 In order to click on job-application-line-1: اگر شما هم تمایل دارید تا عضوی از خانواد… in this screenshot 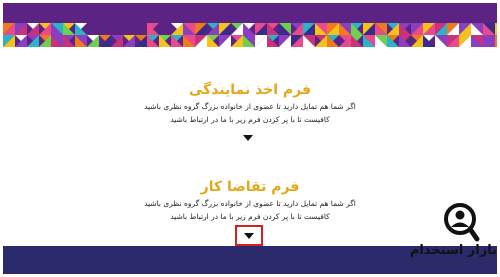, I will do `click(250, 203)`.